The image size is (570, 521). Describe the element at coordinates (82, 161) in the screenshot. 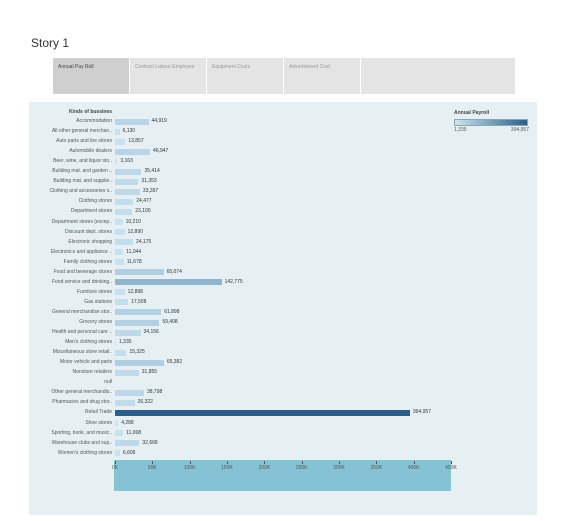

I see `row-label: Beer, wine, and liquor sto..` at that location.